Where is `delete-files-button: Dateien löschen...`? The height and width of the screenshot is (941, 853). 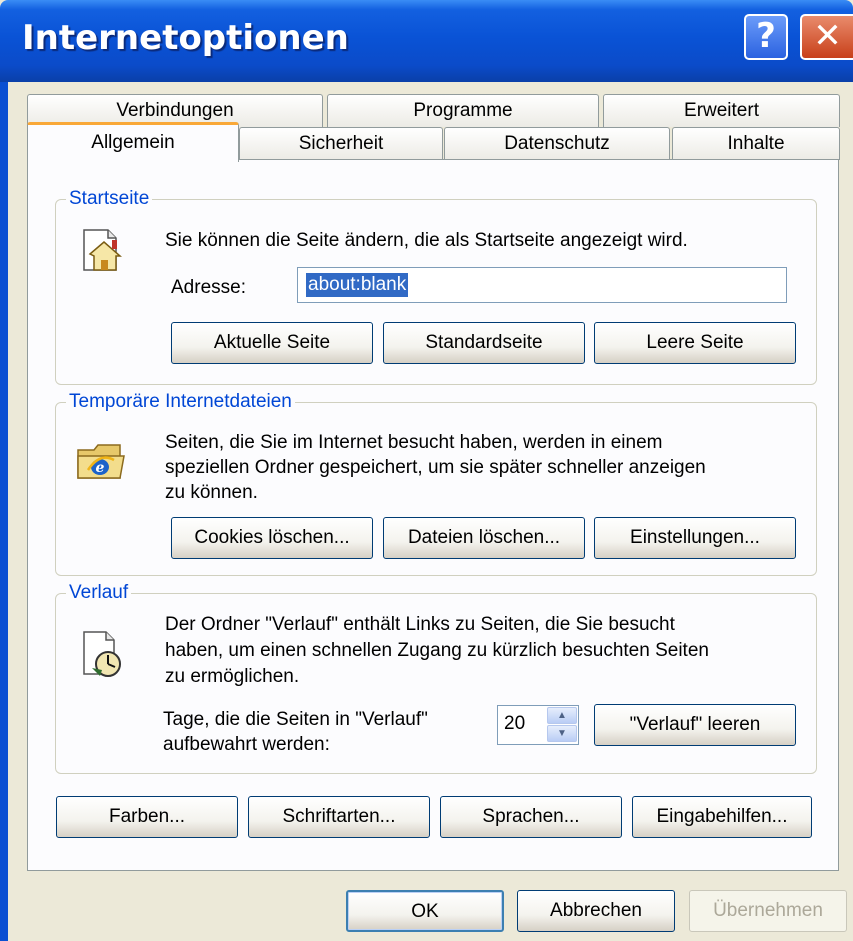
delete-files-button: Dateien löschen... is located at coordinates (484, 538).